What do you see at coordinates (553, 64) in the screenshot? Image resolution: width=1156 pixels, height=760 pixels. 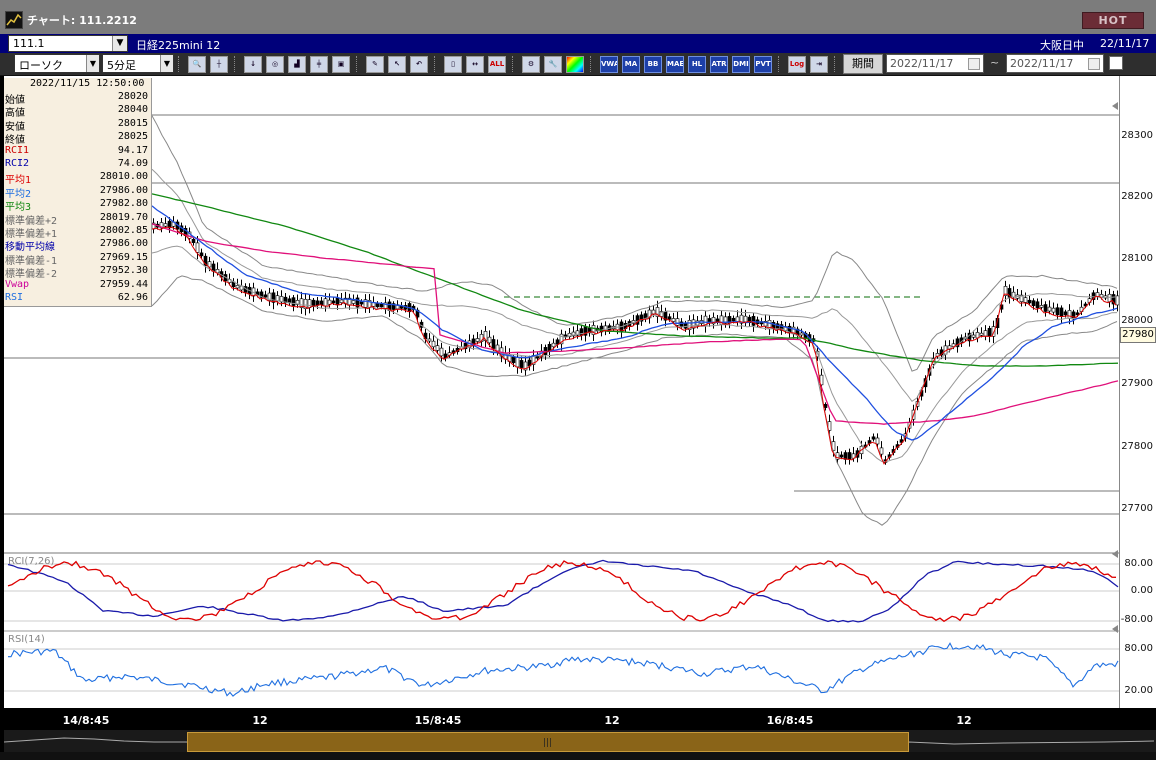 I see `wrench-icon: 🔧` at bounding box center [553, 64].